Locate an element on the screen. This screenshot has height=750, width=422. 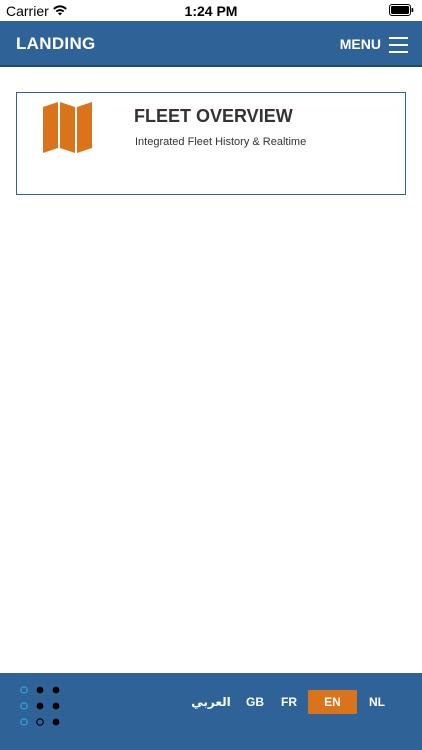
map-icon is located at coordinates (67, 127).